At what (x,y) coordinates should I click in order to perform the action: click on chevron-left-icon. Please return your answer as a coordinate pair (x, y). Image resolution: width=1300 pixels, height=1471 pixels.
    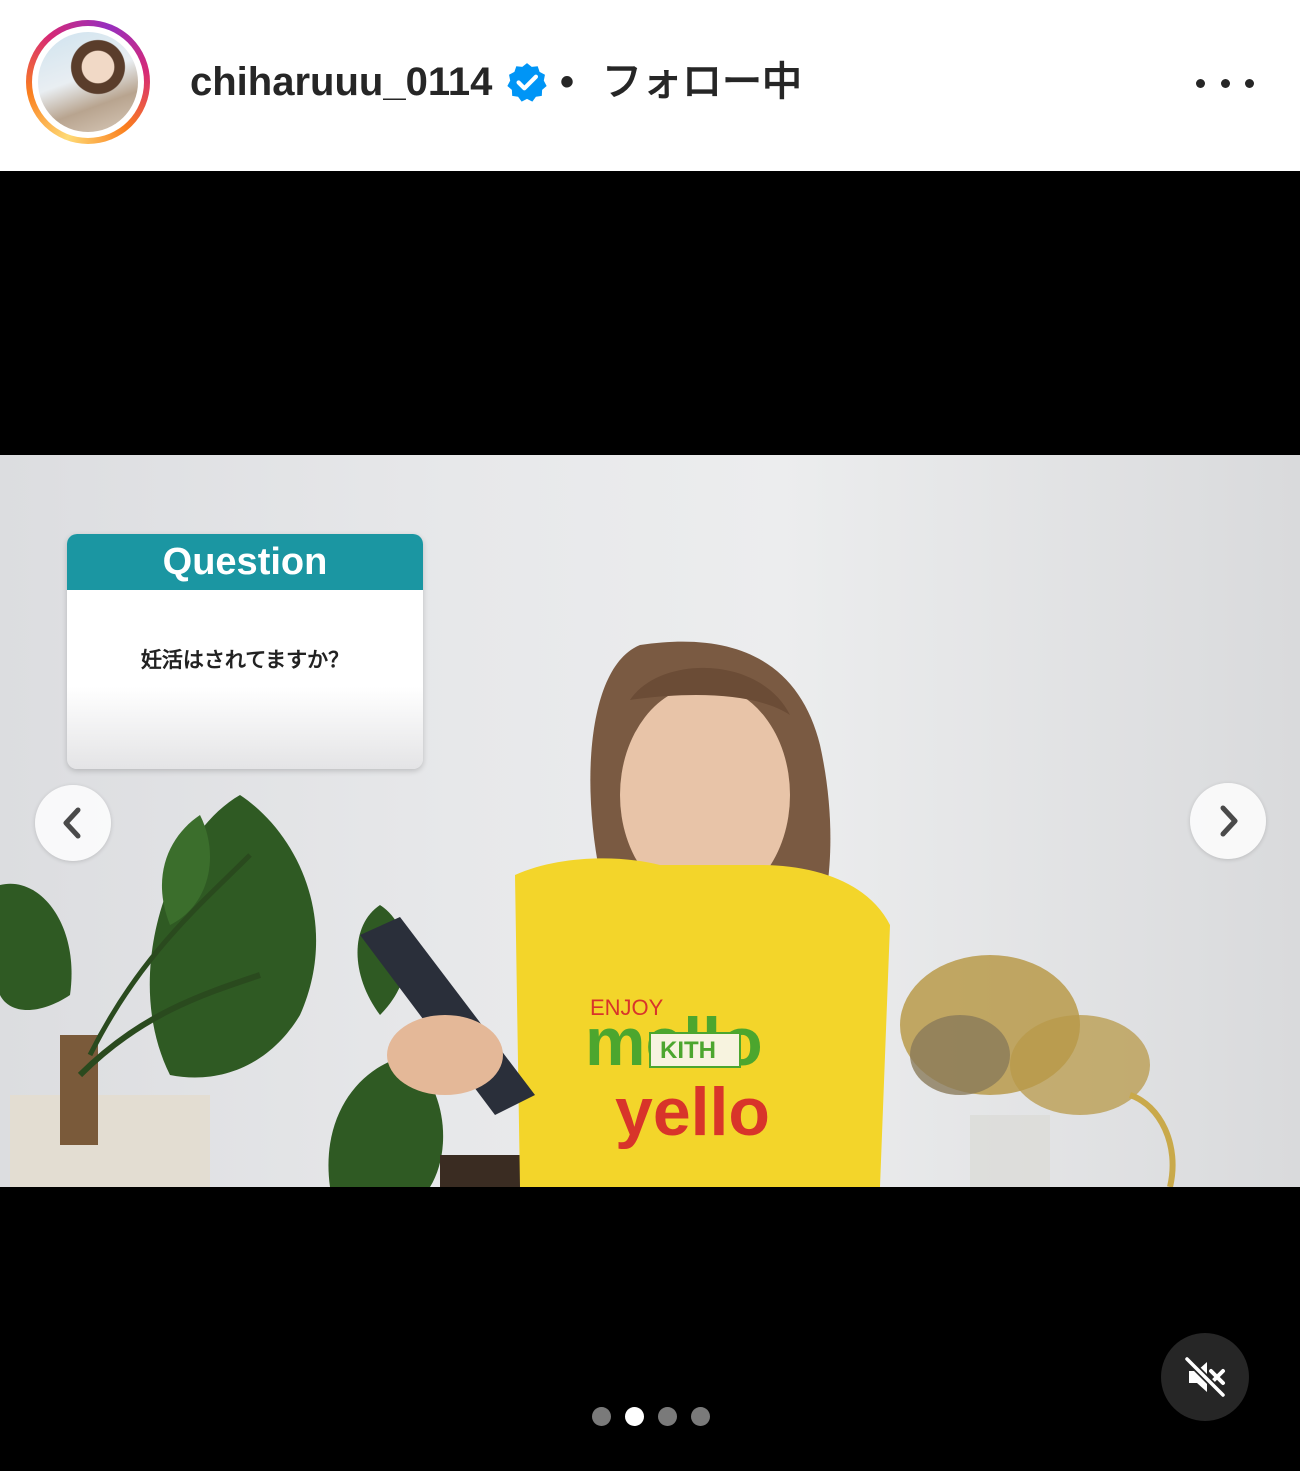
    Looking at the image, I should click on (72, 823).